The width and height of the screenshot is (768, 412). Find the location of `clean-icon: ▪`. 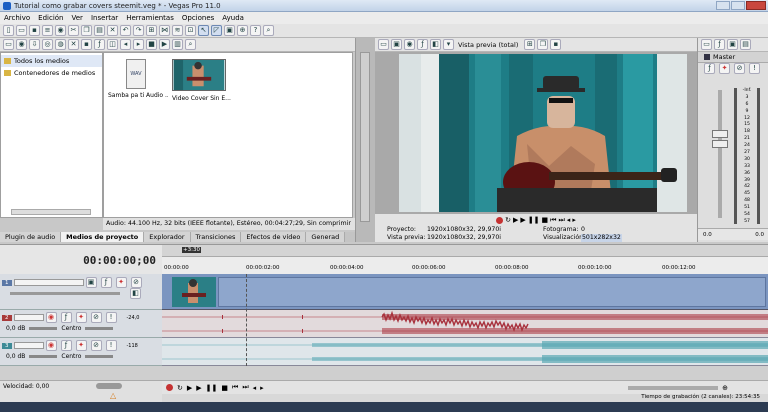

clean-icon: ▪ is located at coordinates (86, 44).